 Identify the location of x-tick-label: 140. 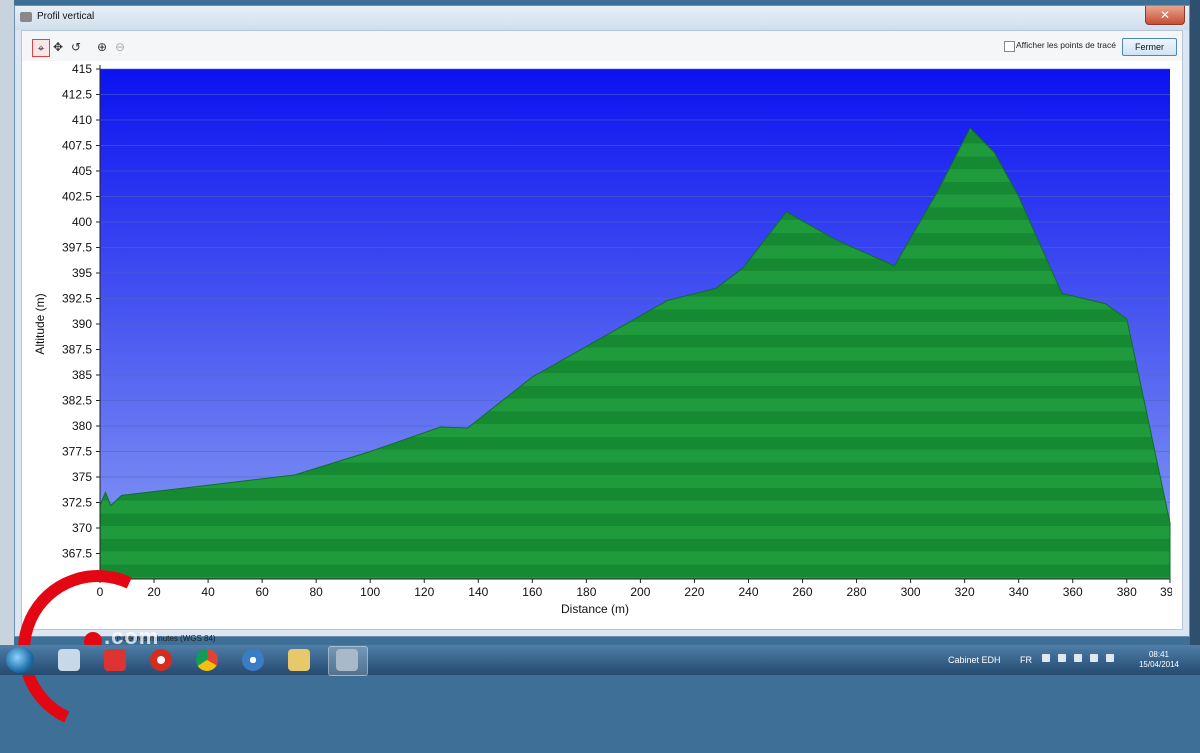
(478, 592).